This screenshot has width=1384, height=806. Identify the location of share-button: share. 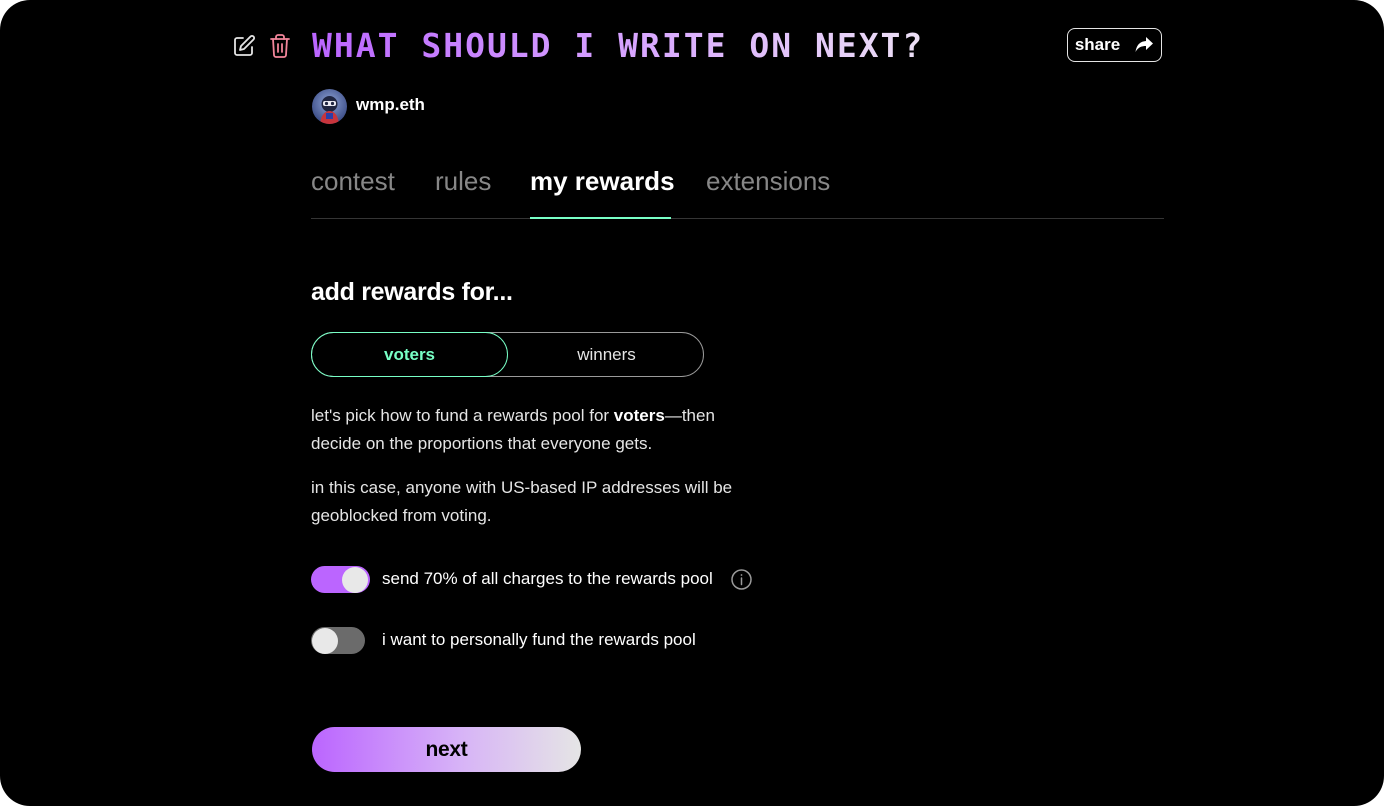
(1114, 45).